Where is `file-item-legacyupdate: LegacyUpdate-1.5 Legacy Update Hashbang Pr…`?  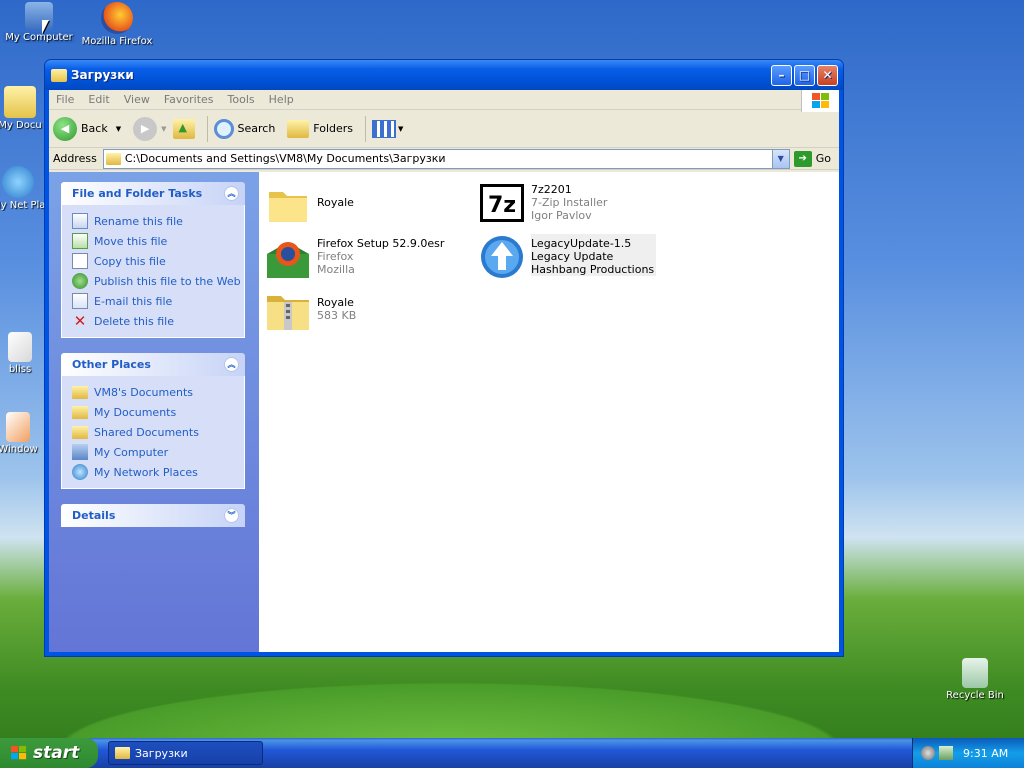
file-item-legacyupdate: LegacyUpdate-1.5 Legacy Update Hashbang Pr… is located at coordinates (584, 257).